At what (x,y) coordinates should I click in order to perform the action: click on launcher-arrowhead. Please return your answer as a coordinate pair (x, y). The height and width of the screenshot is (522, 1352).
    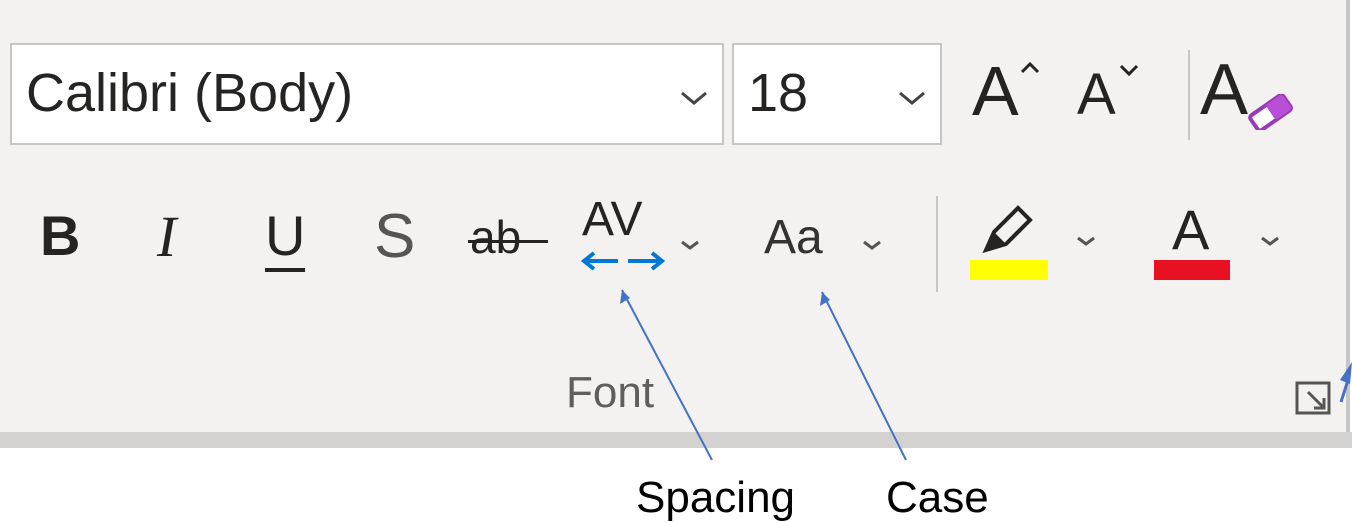
    Looking at the image, I should click on (1346, 373).